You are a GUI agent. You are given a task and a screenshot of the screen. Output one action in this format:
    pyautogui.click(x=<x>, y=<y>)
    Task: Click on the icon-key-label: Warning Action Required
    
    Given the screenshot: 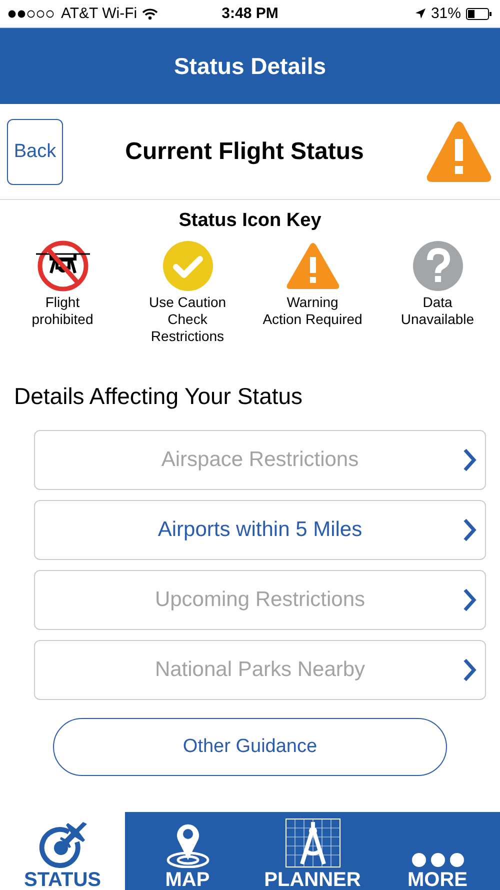 What is the action you would take?
    pyautogui.click(x=312, y=311)
    